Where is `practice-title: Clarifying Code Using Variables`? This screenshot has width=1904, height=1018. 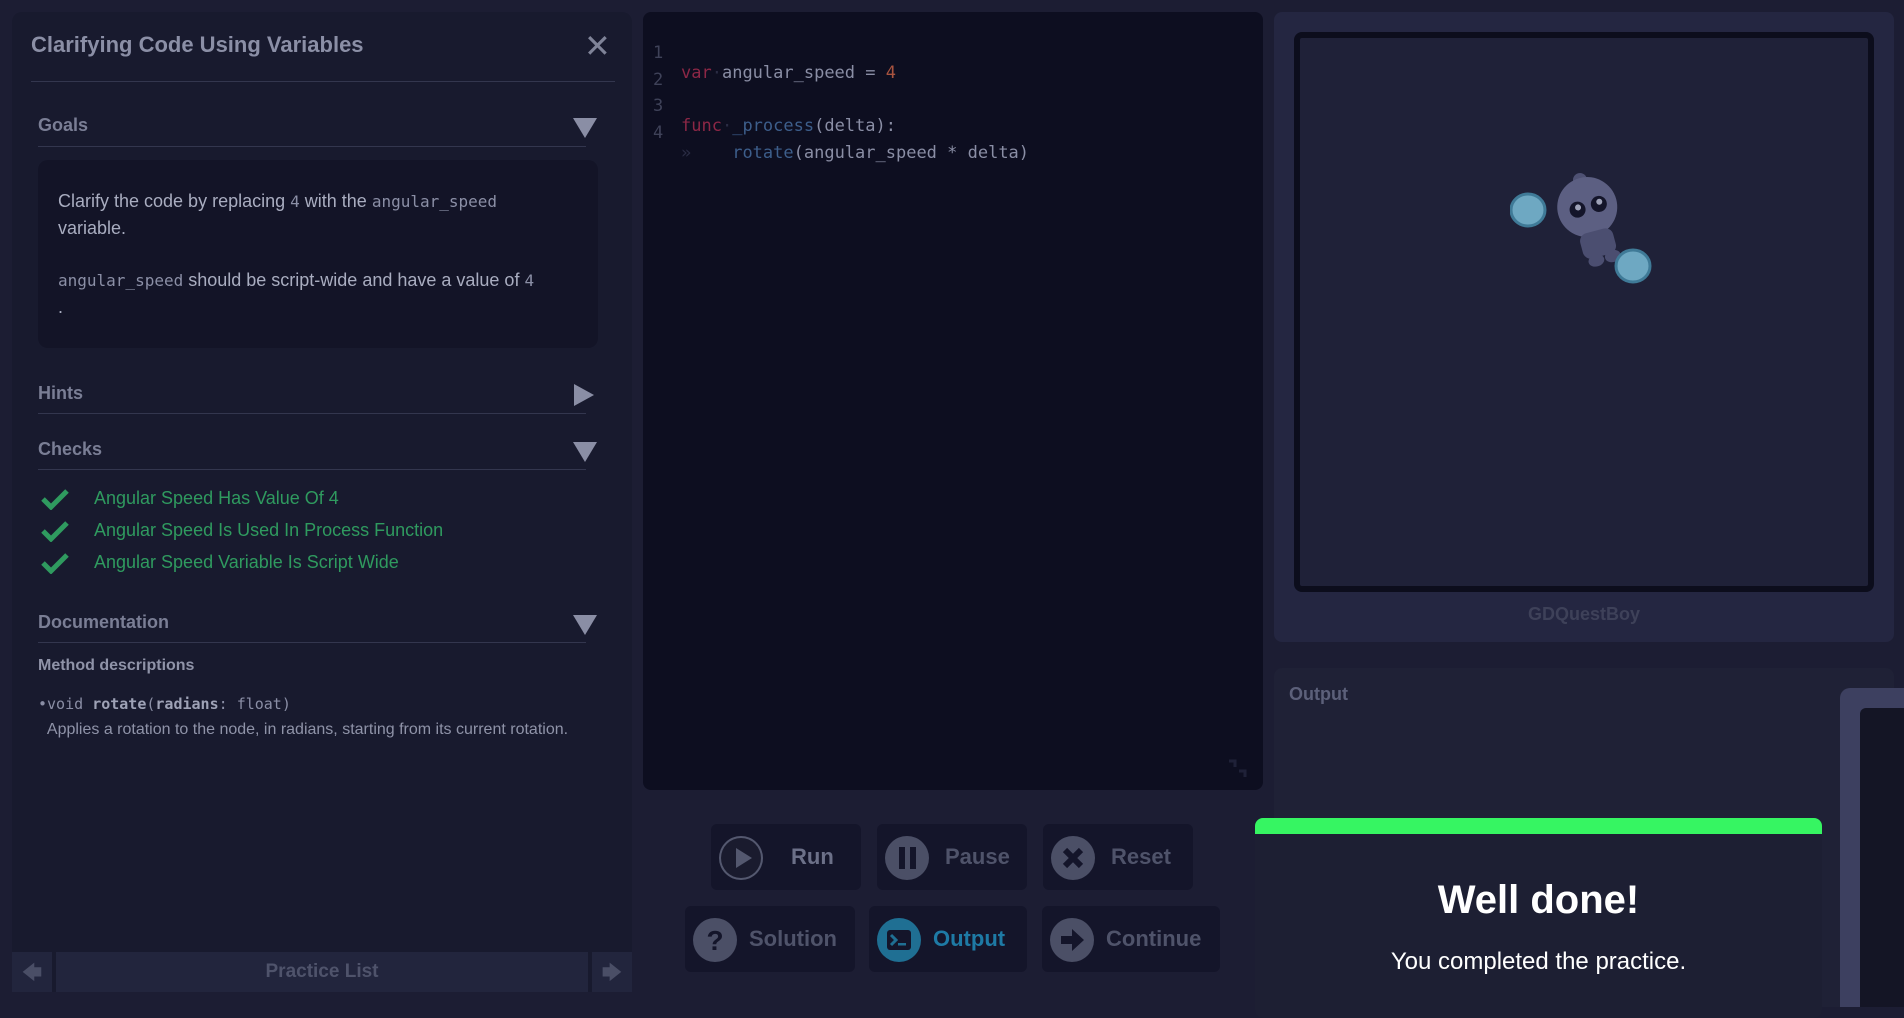
practice-title: Clarifying Code Using Variables is located at coordinates (197, 44).